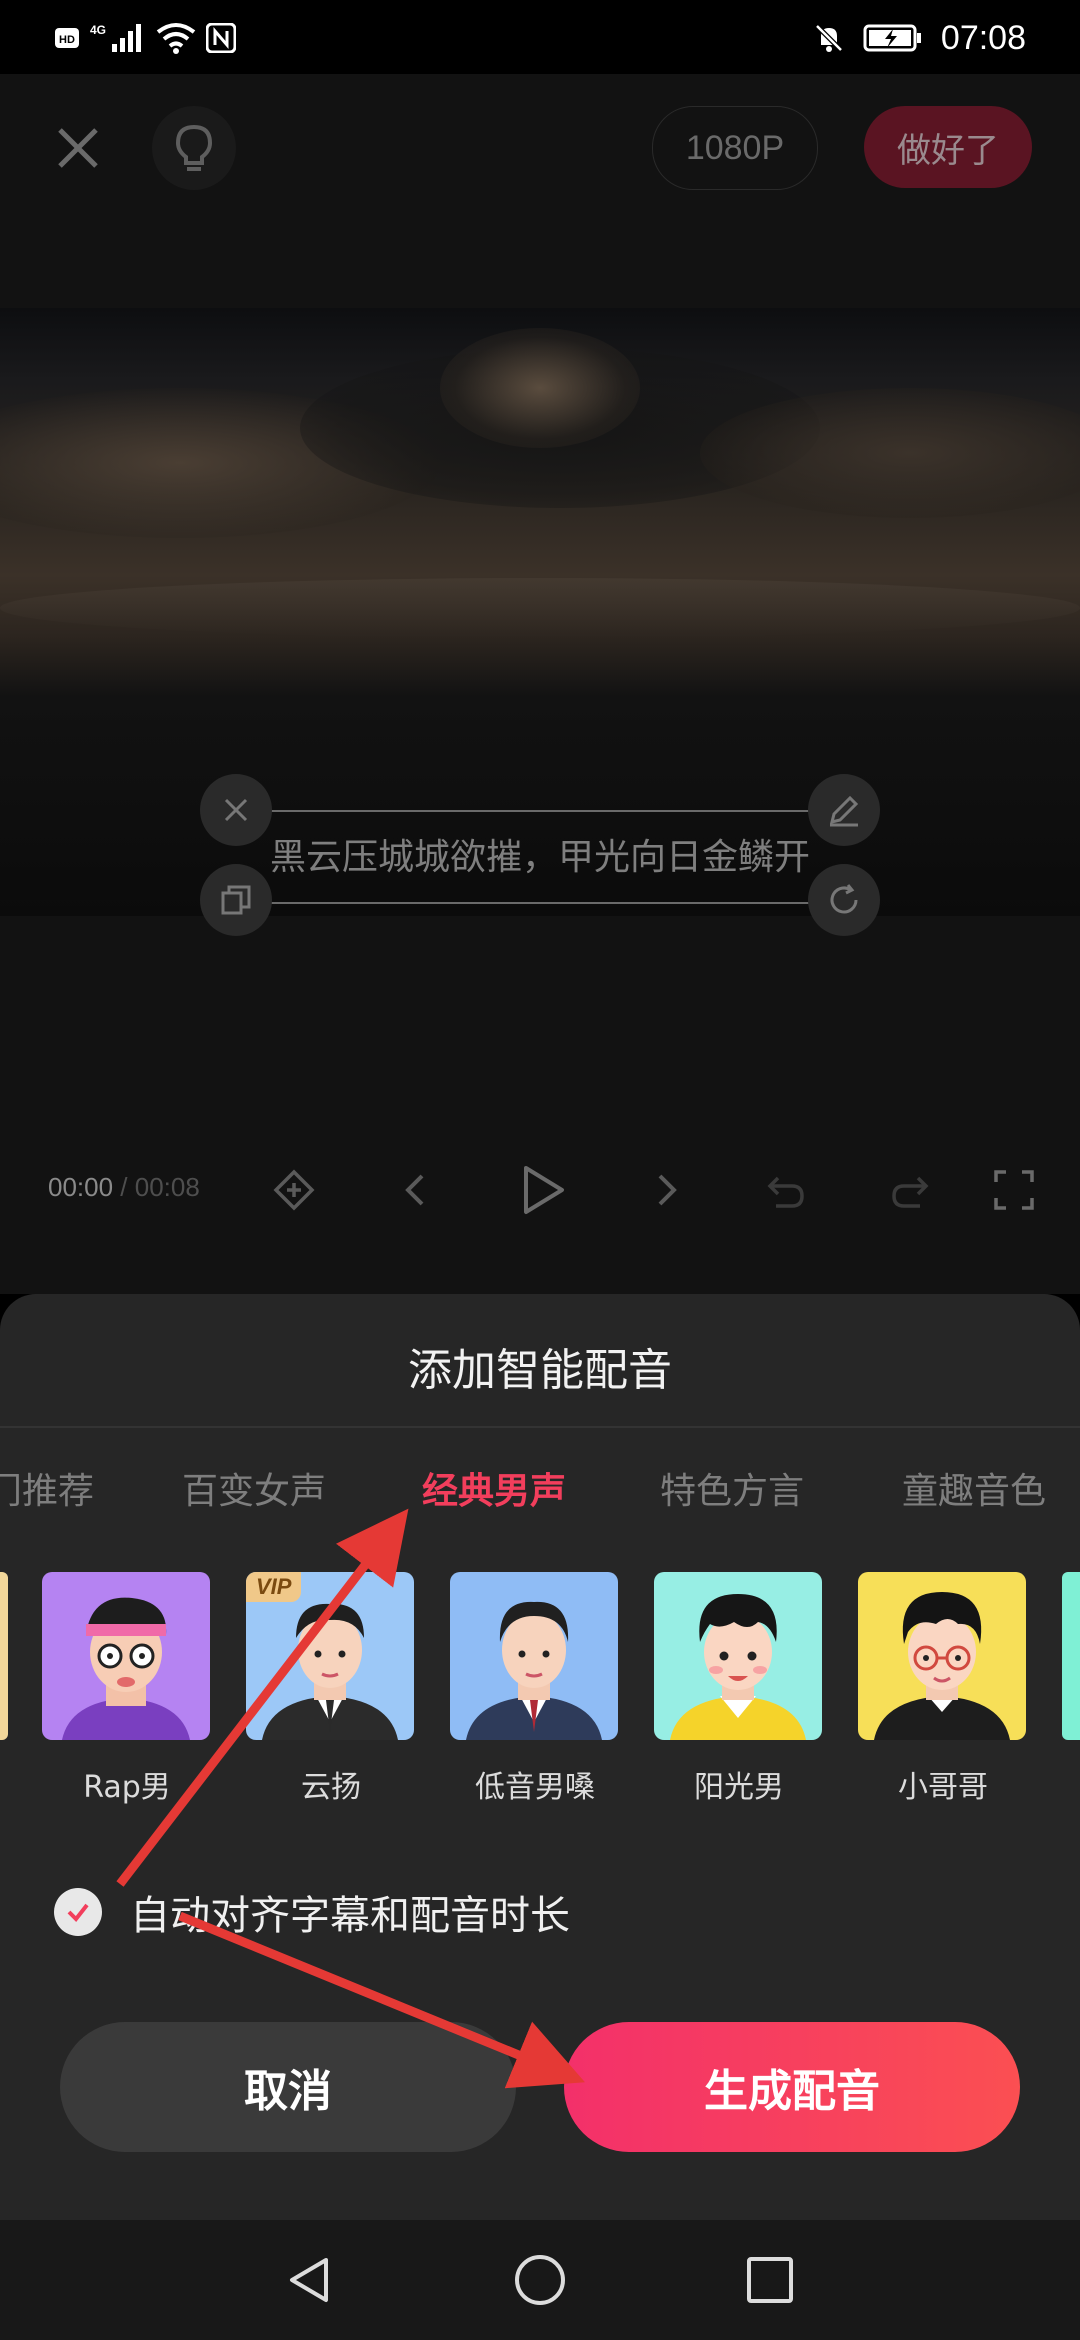 Image resolution: width=1080 pixels, height=2340 pixels. I want to click on next-frame-button, so click(666, 1192).